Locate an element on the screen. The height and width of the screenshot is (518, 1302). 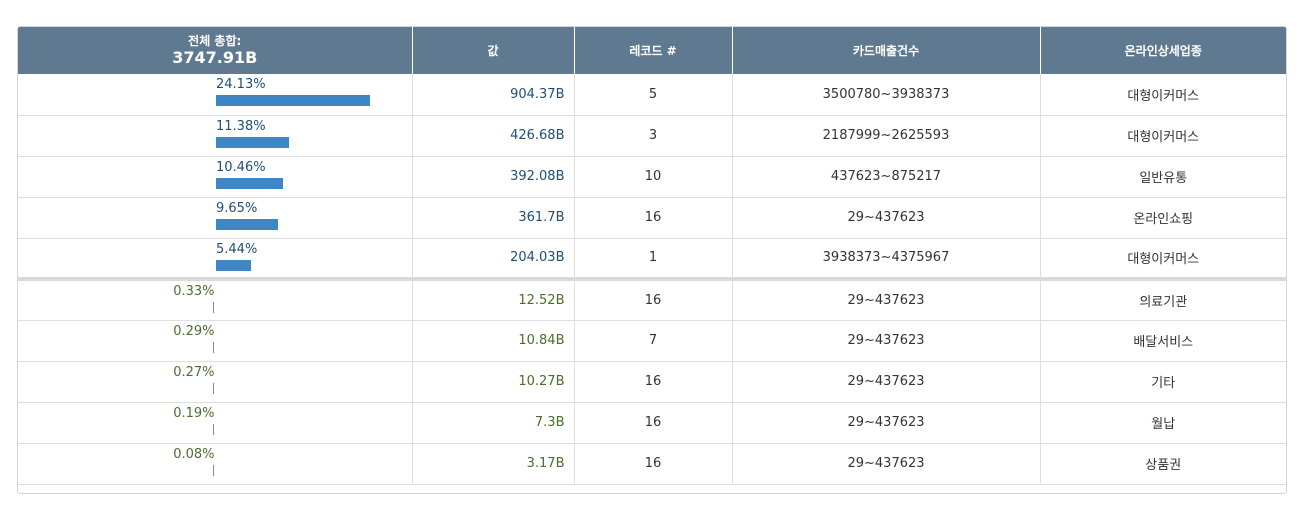
table-row: 5.44% 204.03B 1 3938373~4375967 대형이커머스 is located at coordinates (652, 259).